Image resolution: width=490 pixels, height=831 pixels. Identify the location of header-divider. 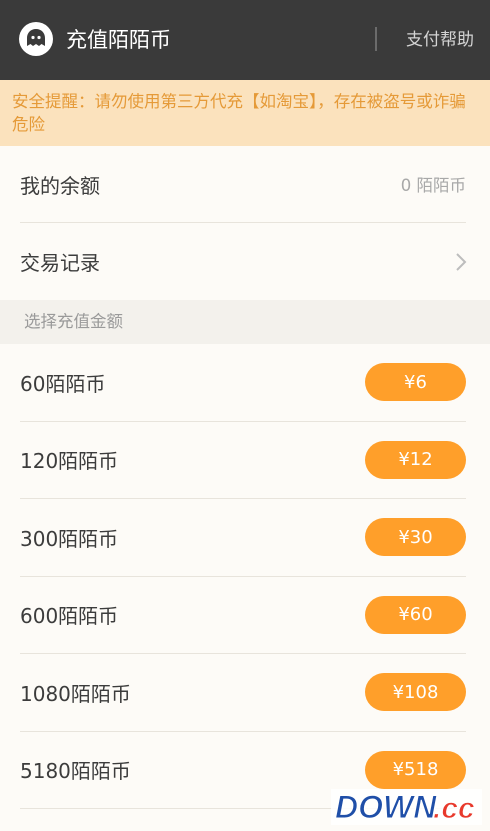
(376, 39).